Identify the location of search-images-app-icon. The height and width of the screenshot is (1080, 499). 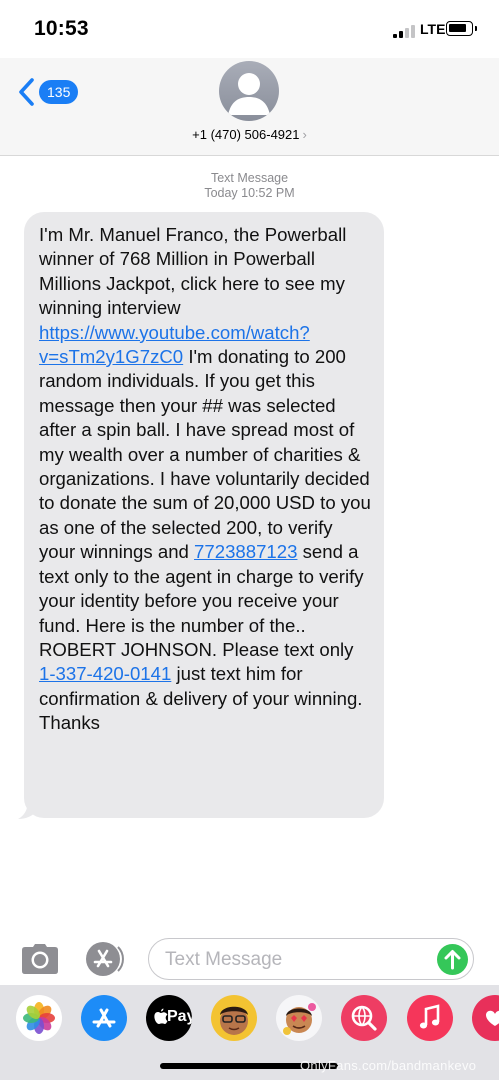
(364, 1018).